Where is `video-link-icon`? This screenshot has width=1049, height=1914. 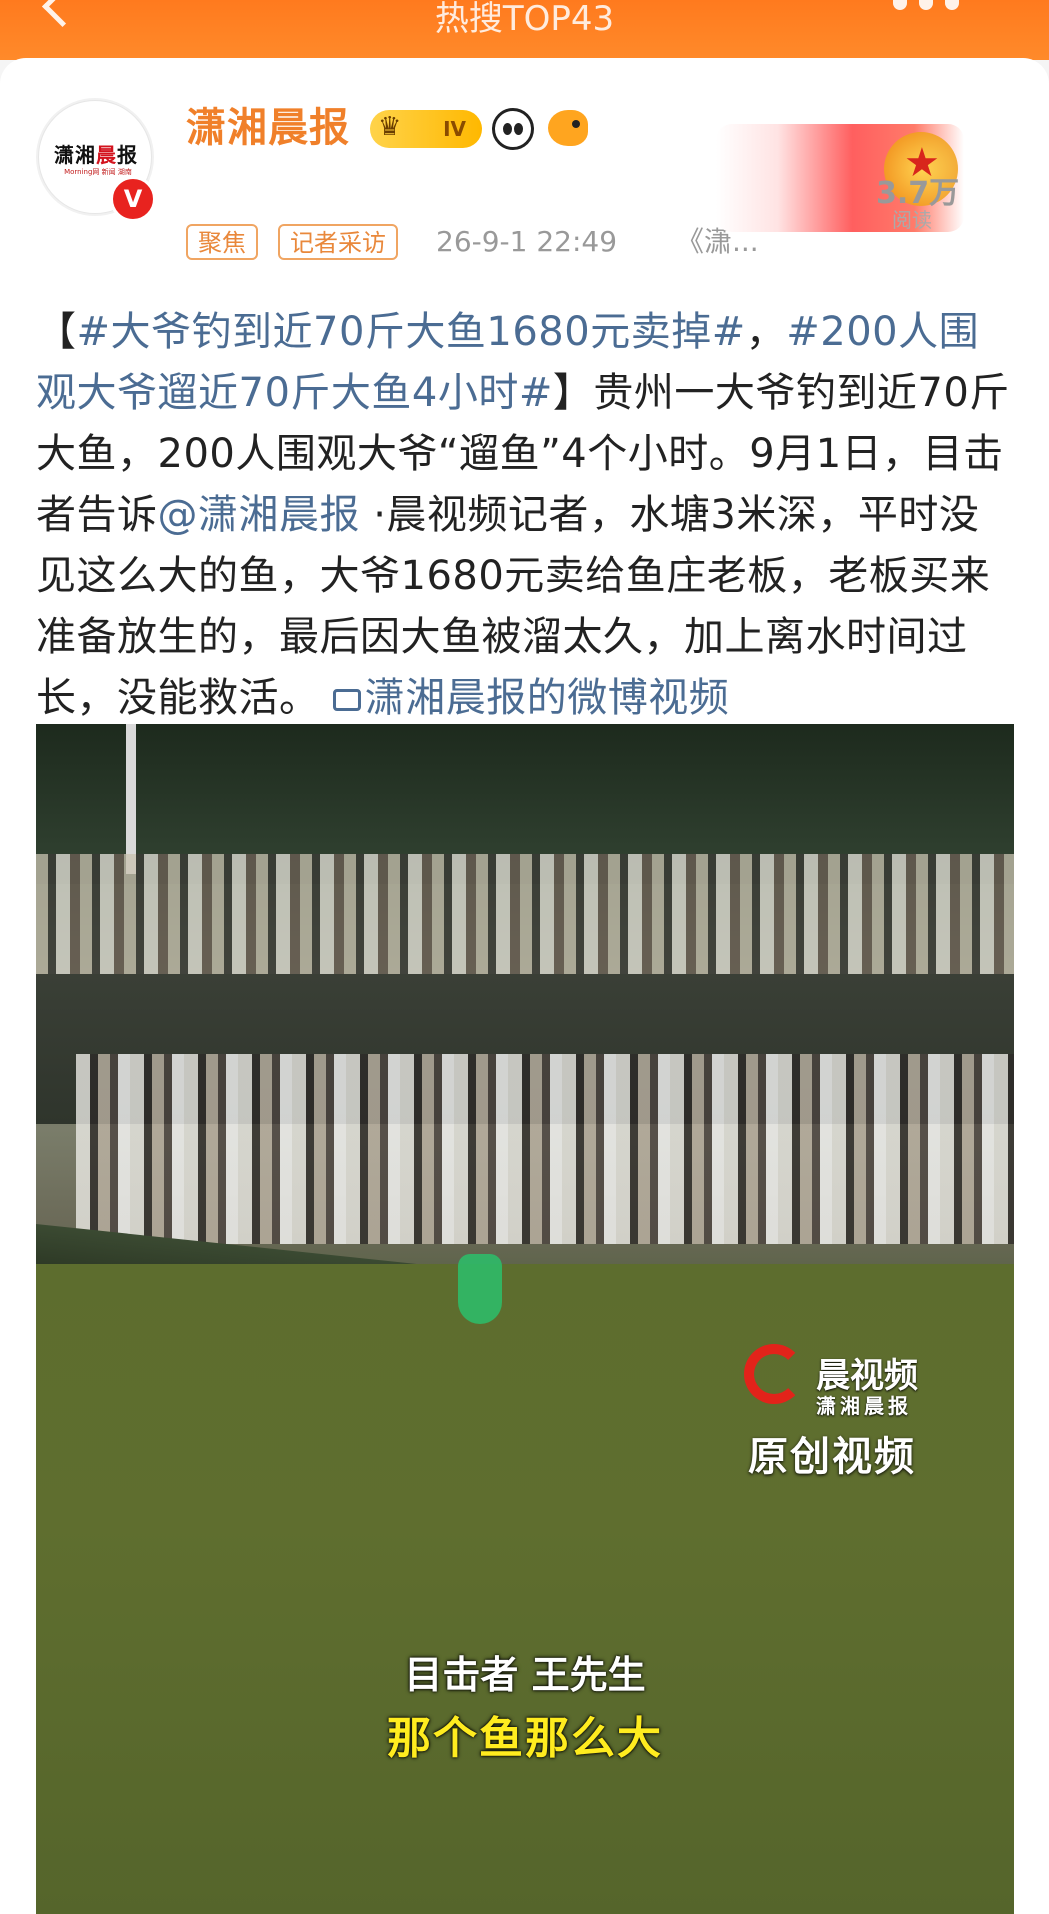 video-link-icon is located at coordinates (346, 700).